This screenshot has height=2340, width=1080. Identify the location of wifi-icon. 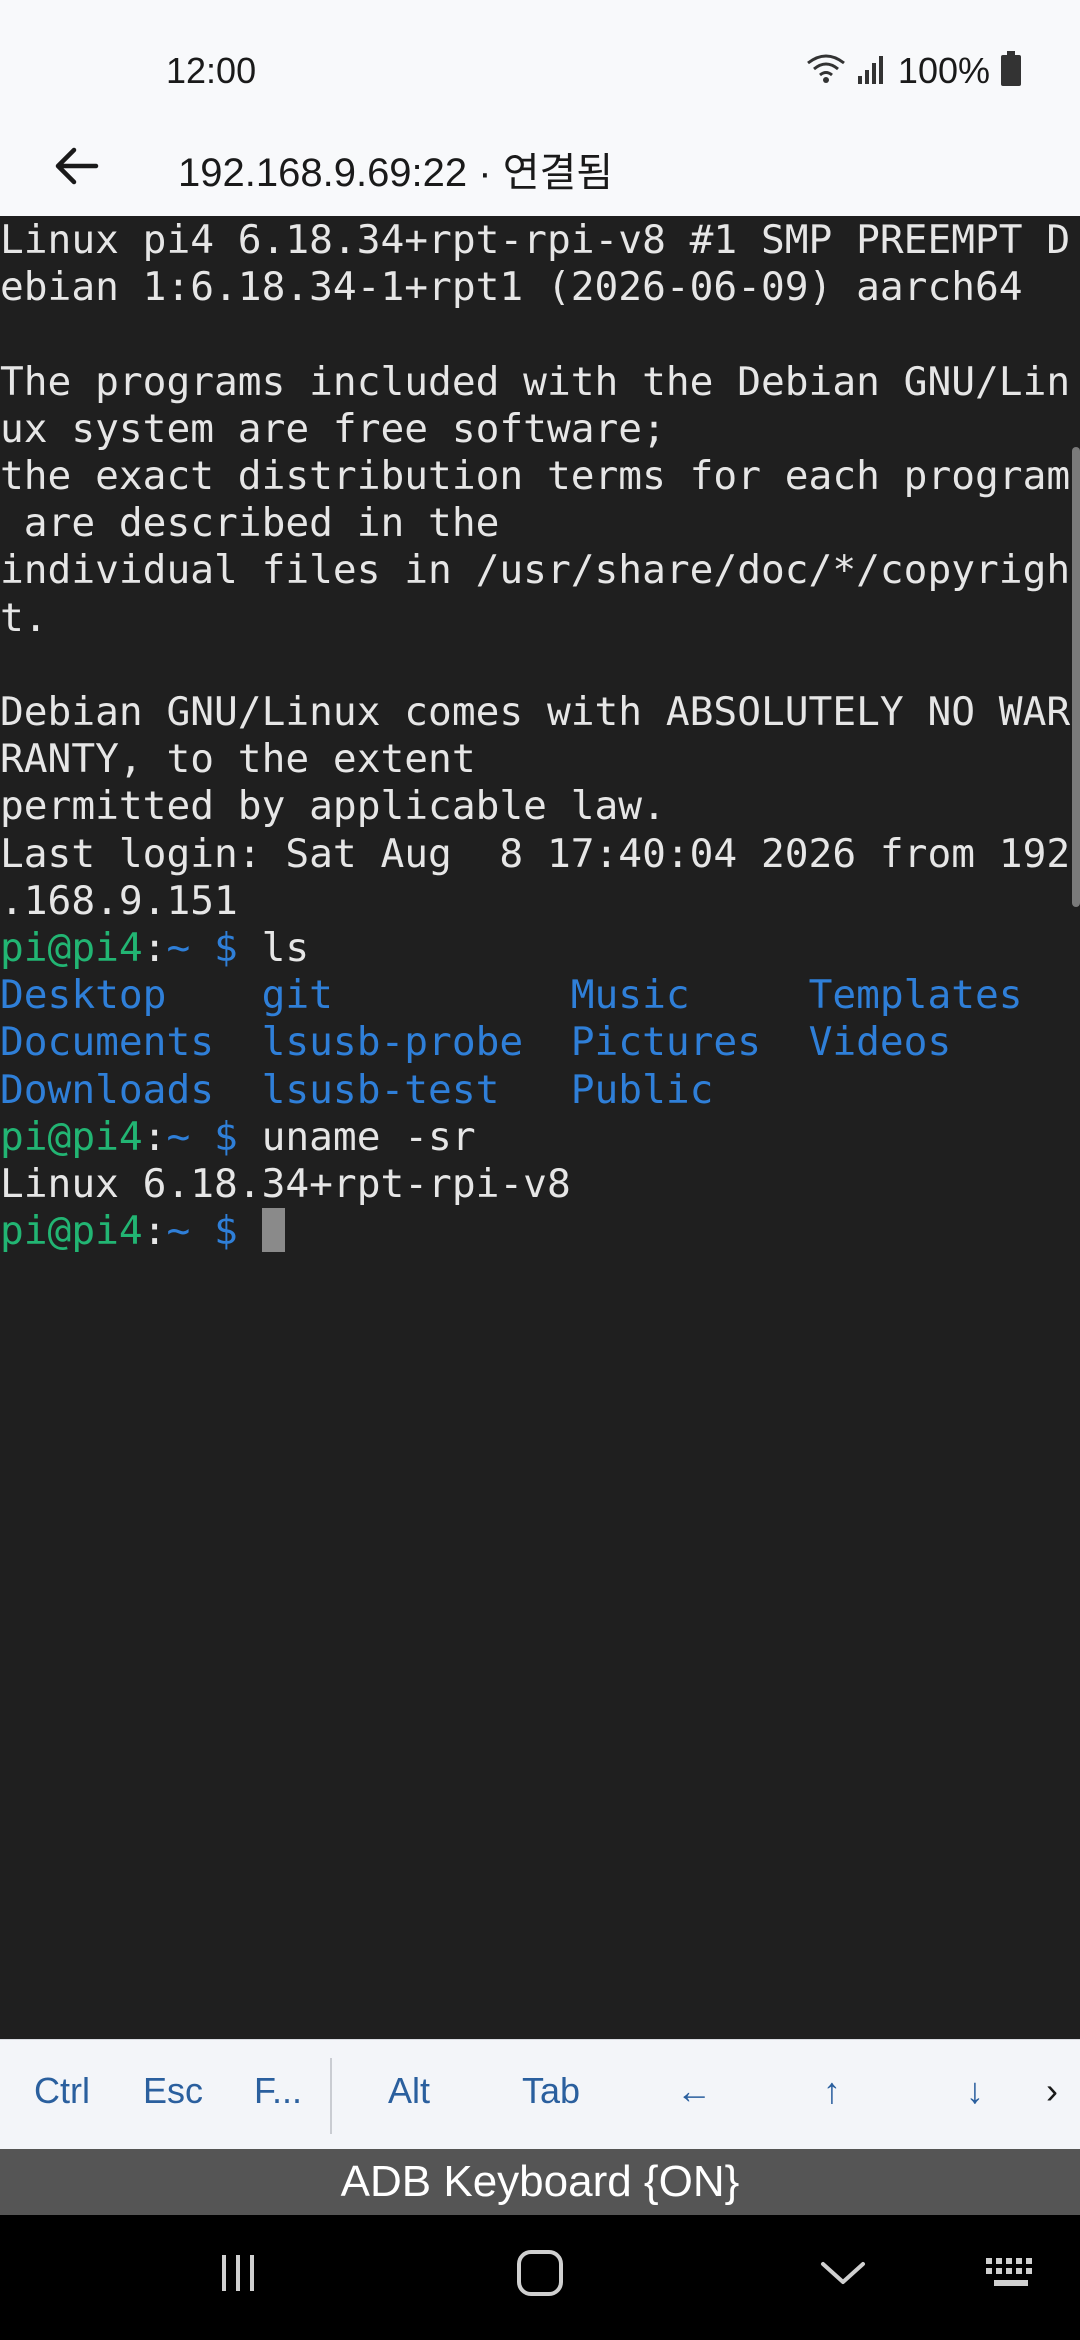
(826, 71).